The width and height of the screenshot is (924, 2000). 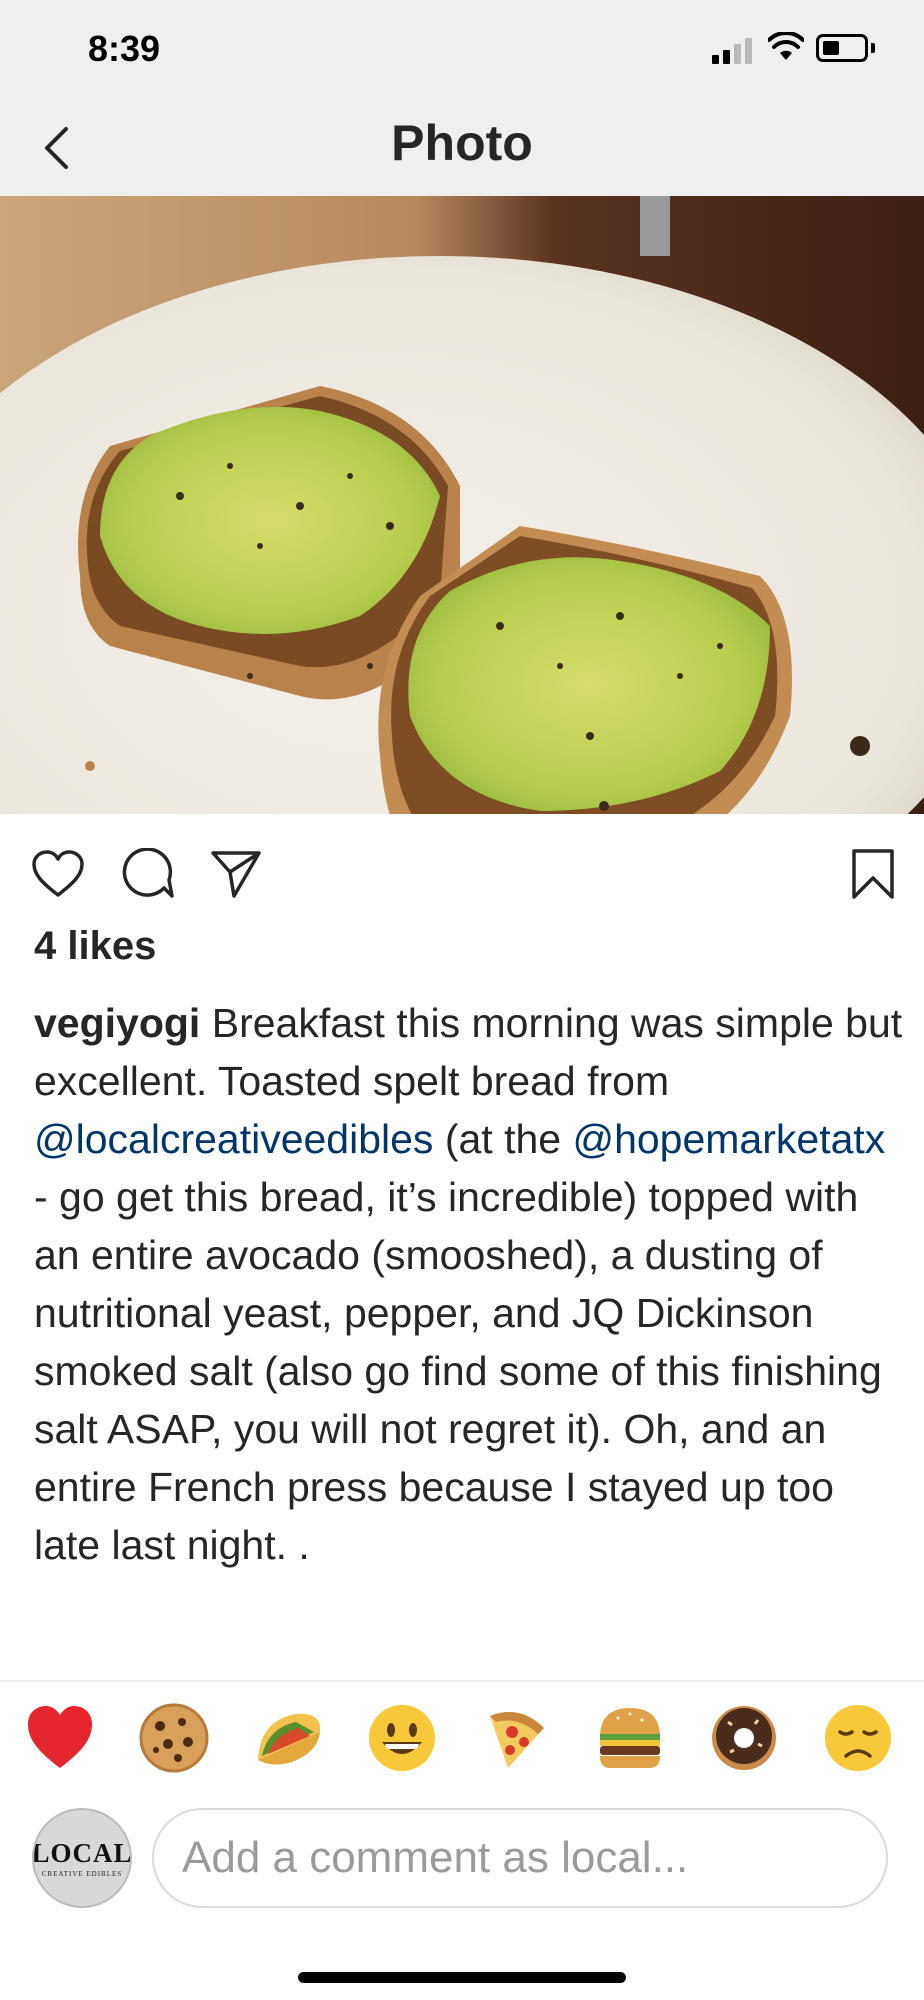 What do you see at coordinates (462, 1977) in the screenshot?
I see `home-indicator` at bounding box center [462, 1977].